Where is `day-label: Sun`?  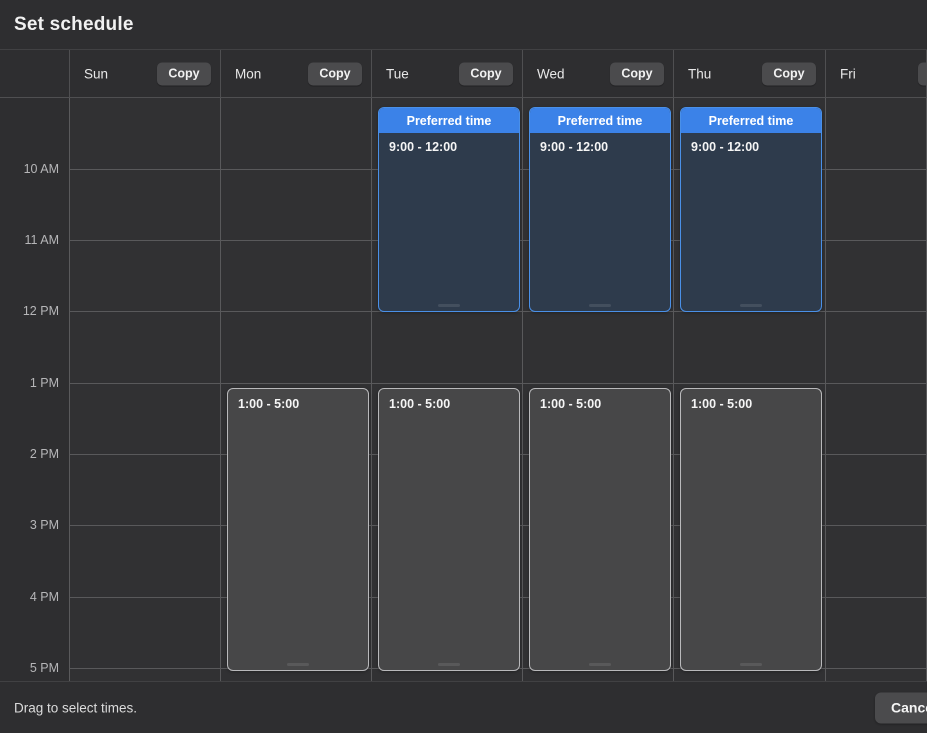
day-label: Sun is located at coordinates (96, 74).